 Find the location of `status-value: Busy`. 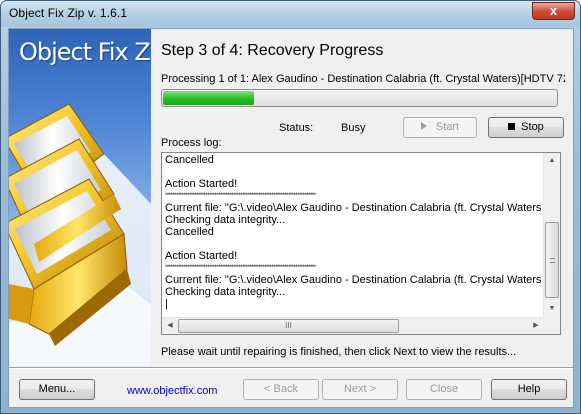

status-value: Busy is located at coordinates (353, 128).